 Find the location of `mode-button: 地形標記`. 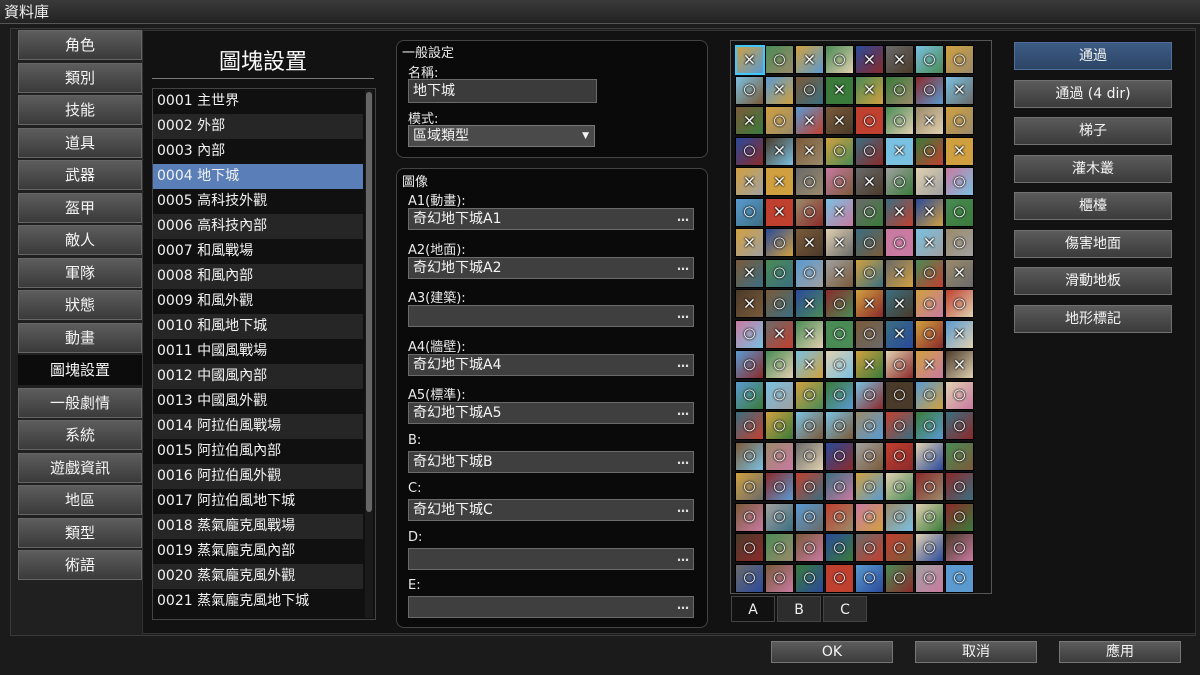

mode-button: 地形標記 is located at coordinates (1093, 318).